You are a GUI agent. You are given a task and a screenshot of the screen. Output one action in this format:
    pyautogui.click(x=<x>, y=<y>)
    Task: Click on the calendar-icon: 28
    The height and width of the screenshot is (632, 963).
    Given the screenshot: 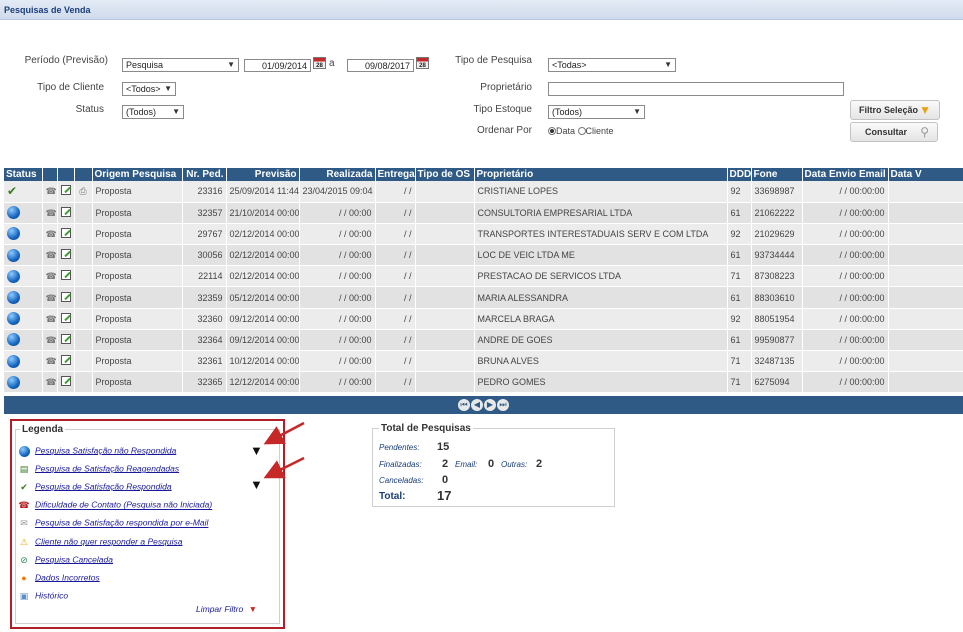 What is the action you would take?
    pyautogui.click(x=319, y=63)
    